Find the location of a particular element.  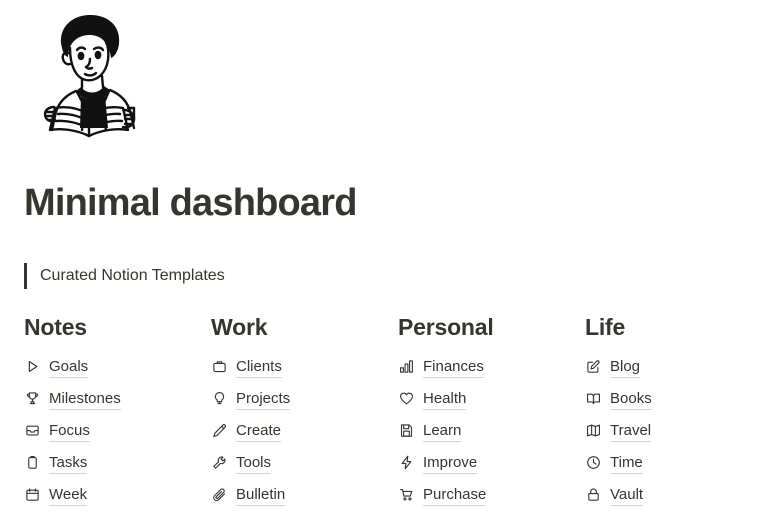

wrench-icon is located at coordinates (219, 462).